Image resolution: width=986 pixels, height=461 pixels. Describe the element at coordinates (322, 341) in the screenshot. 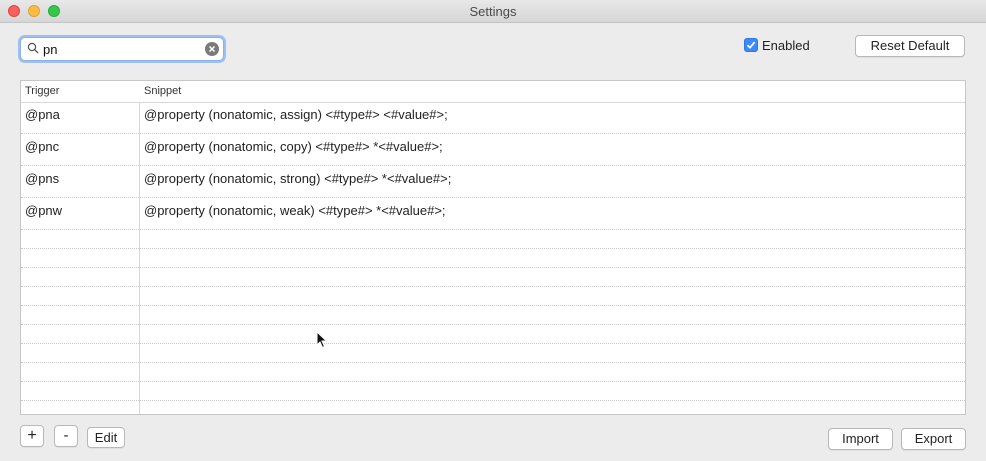

I see `mouse-pointer-icon` at that location.